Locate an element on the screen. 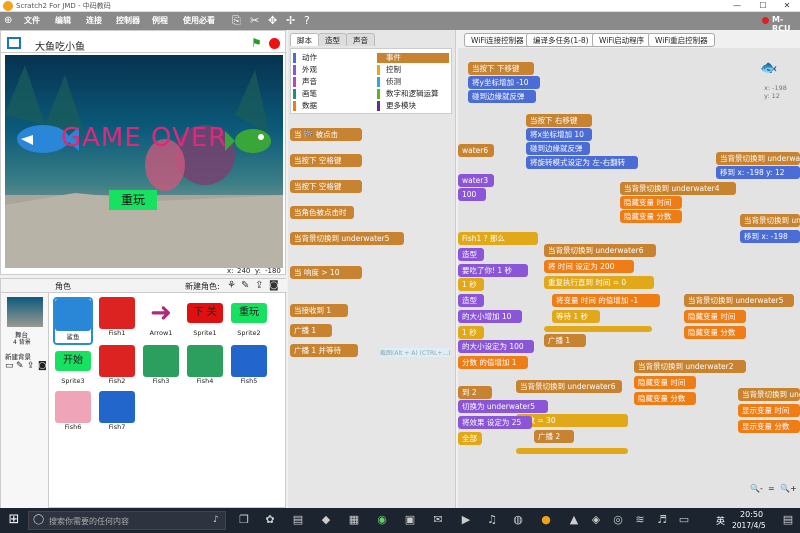  app-icon: ♫ is located at coordinates (492, 520).